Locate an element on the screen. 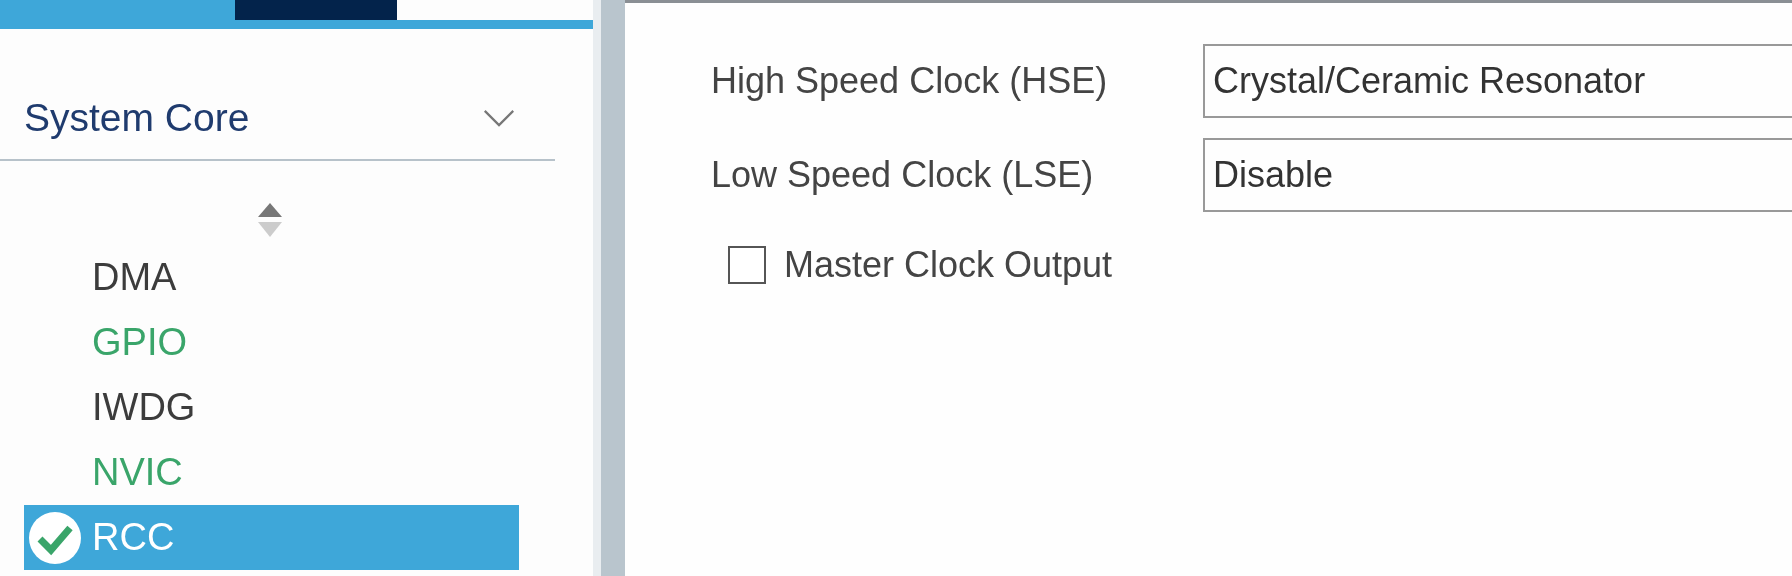  dropdown: Crystal/Ceramic Resonator is located at coordinates (1497, 81).